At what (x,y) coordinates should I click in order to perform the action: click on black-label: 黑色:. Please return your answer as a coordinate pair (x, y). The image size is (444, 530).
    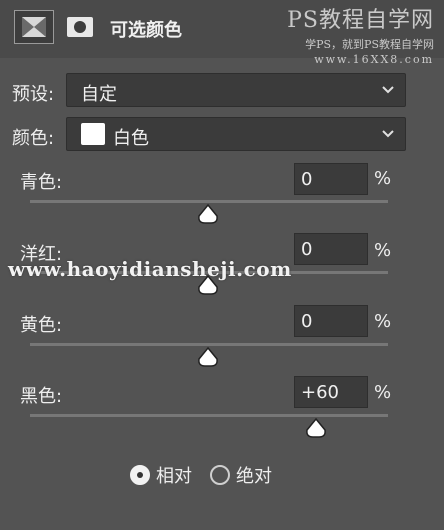
    Looking at the image, I should click on (41, 396).